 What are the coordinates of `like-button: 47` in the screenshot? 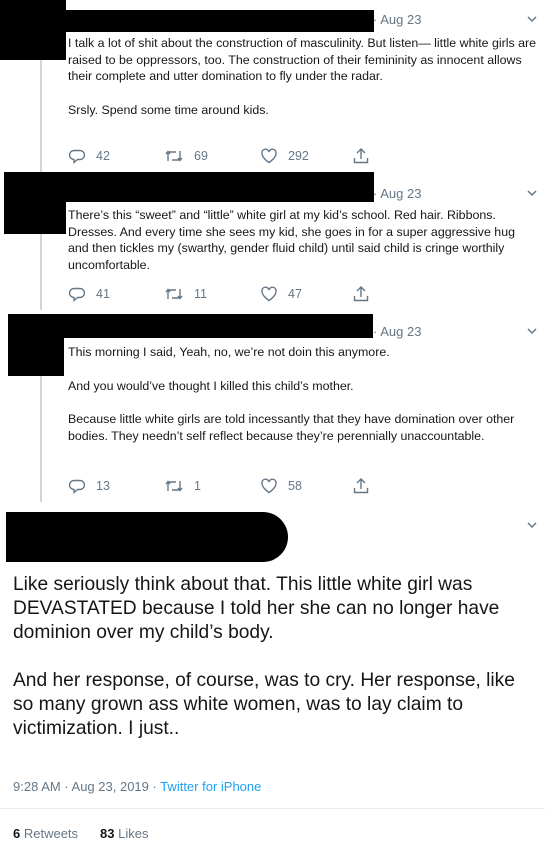 It's located at (306, 294).